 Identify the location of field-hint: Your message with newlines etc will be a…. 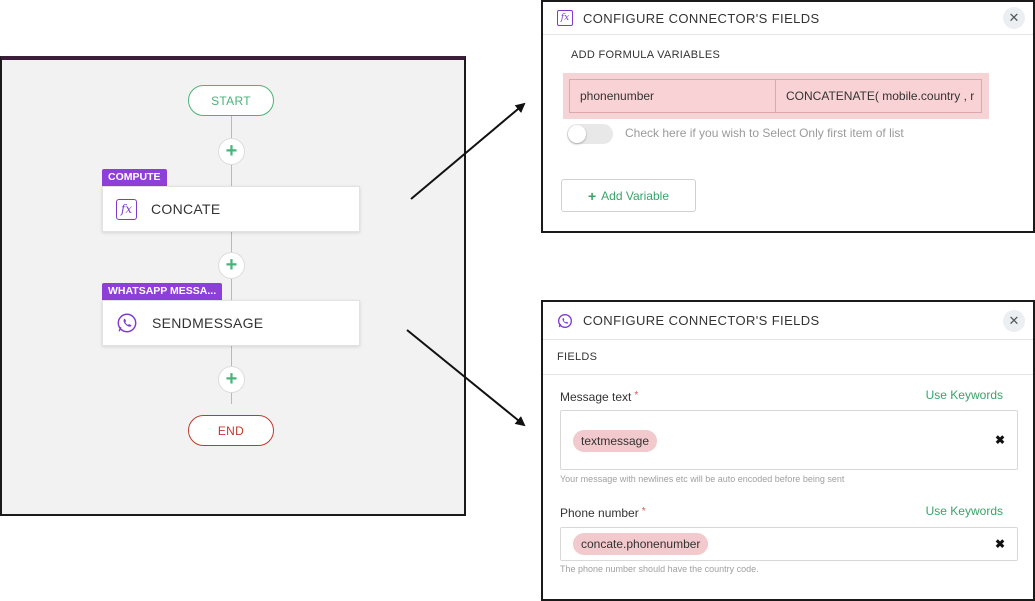
(702, 479).